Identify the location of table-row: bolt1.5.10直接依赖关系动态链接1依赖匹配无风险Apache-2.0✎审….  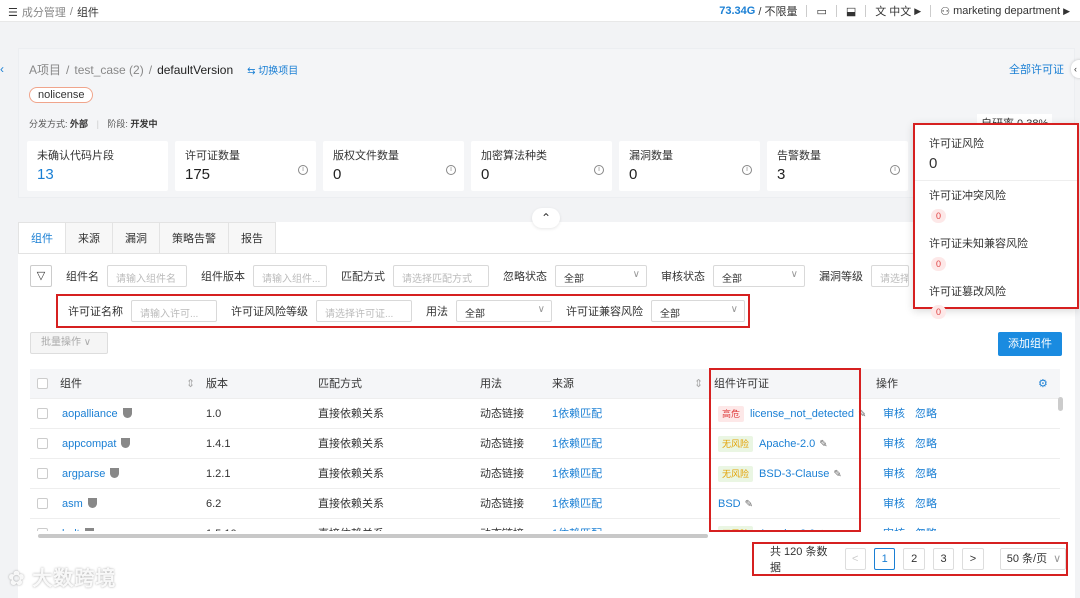
(545, 525).